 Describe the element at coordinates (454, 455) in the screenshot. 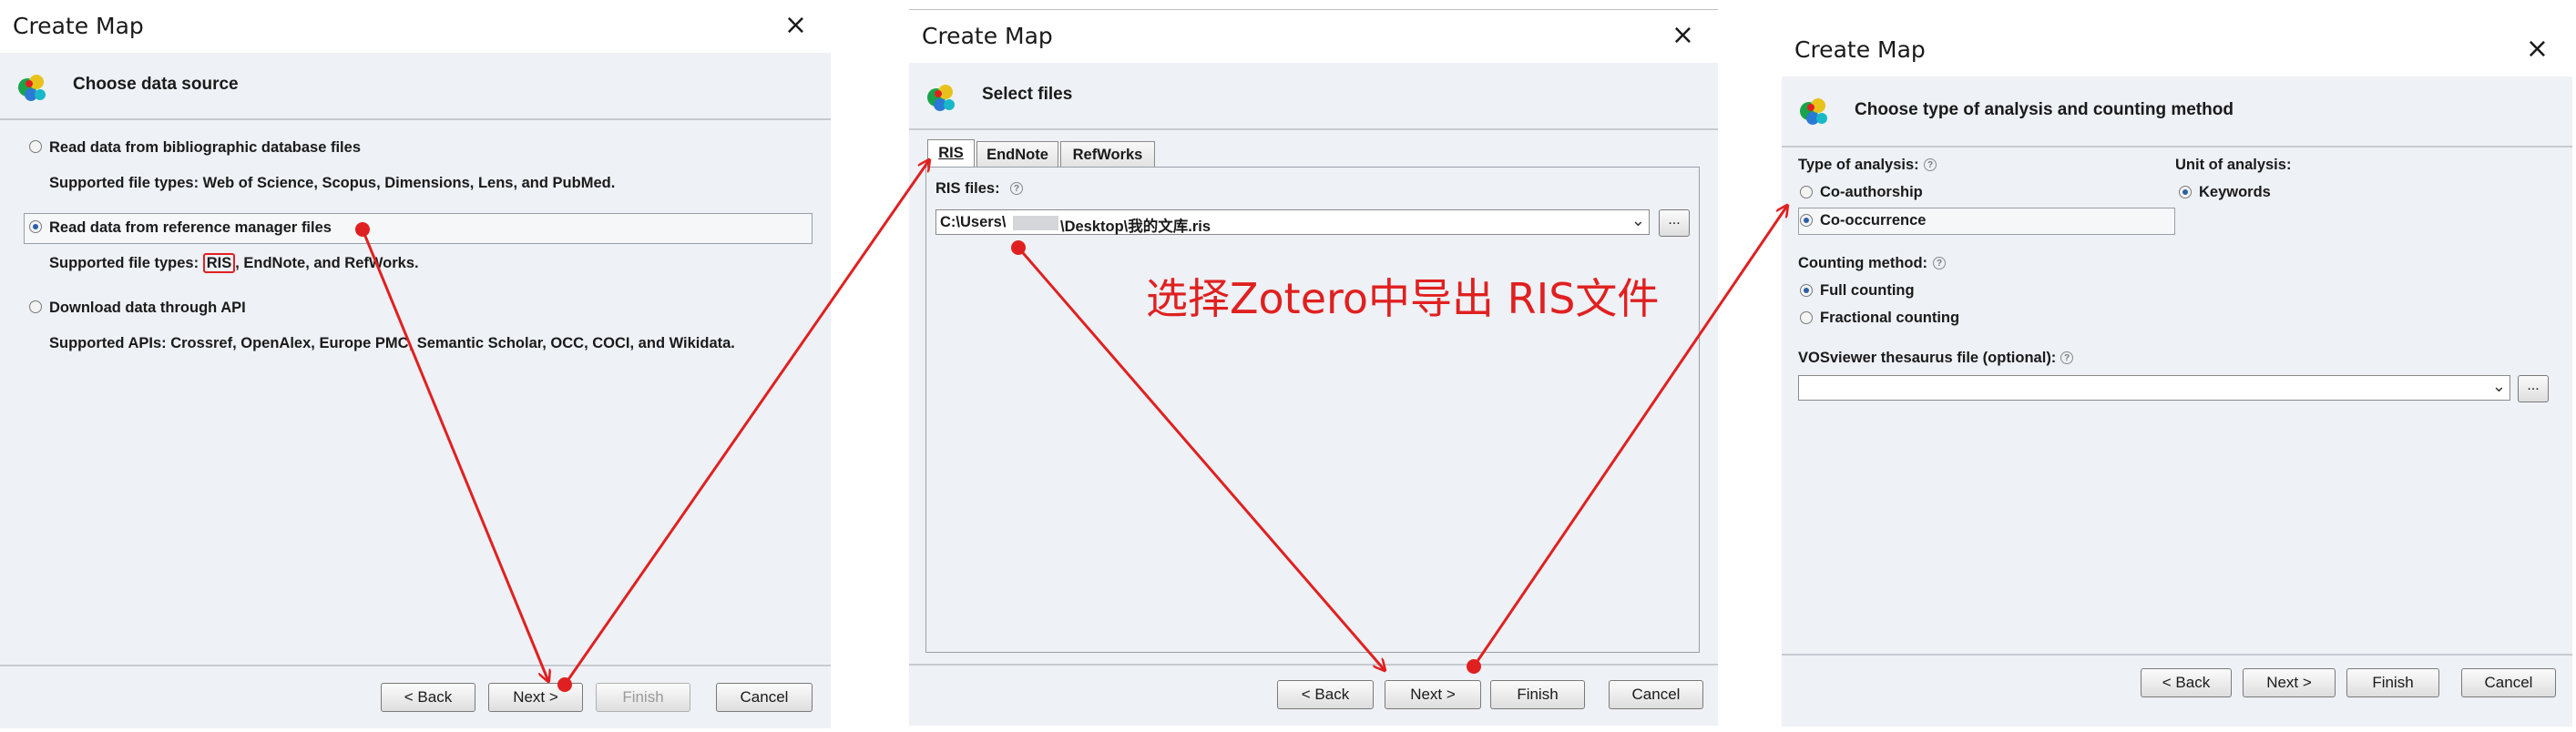

I see `arrow-option-to-next` at that location.